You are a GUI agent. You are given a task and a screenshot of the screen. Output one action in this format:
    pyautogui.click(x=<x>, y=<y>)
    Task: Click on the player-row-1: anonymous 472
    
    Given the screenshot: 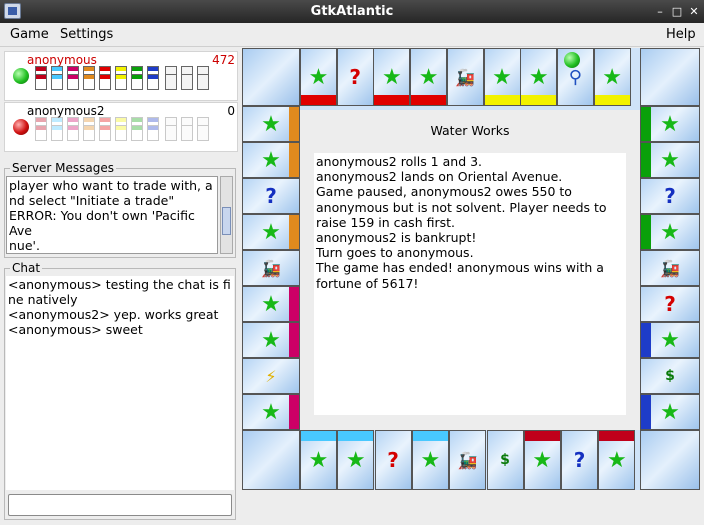 What is the action you would take?
    pyautogui.click(x=121, y=76)
    